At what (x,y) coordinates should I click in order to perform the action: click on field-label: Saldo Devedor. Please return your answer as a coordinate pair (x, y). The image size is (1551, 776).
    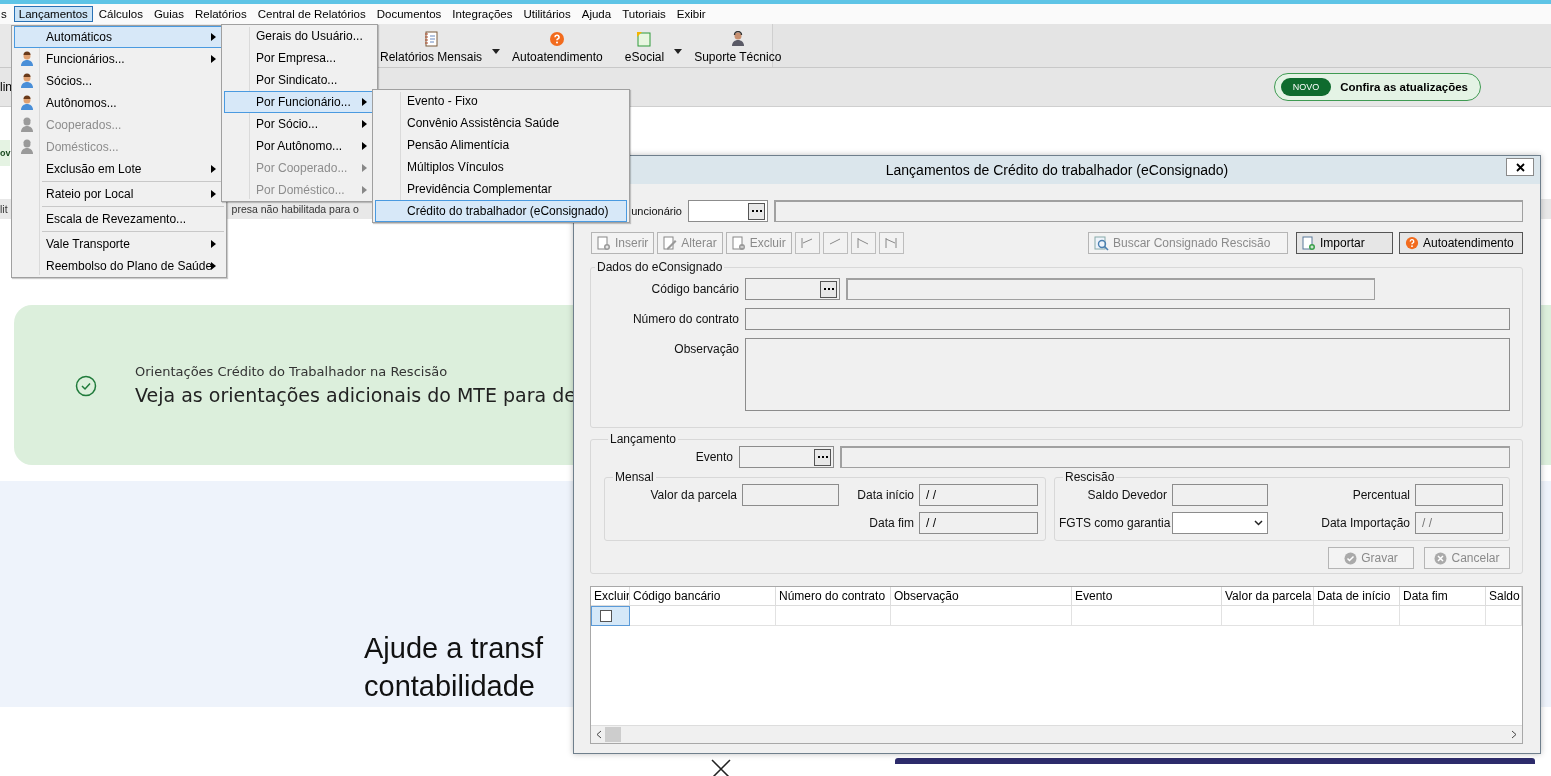
    Looking at the image, I should click on (1126, 495).